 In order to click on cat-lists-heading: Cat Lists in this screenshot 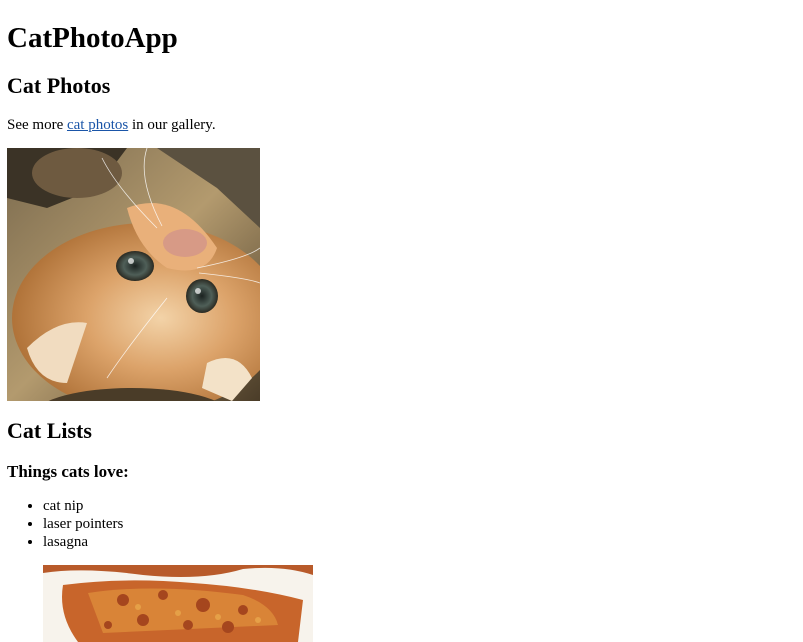, I will do `click(49, 430)`.